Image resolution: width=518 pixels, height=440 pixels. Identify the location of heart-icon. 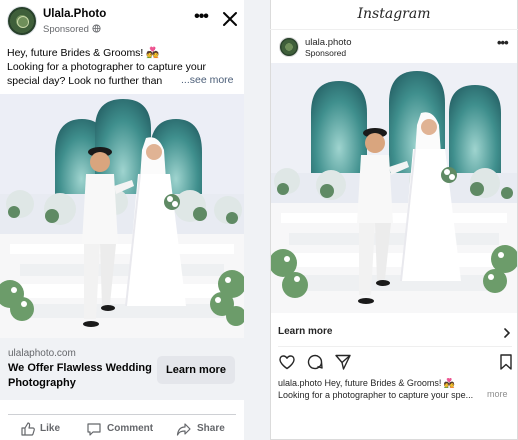
(287, 362).